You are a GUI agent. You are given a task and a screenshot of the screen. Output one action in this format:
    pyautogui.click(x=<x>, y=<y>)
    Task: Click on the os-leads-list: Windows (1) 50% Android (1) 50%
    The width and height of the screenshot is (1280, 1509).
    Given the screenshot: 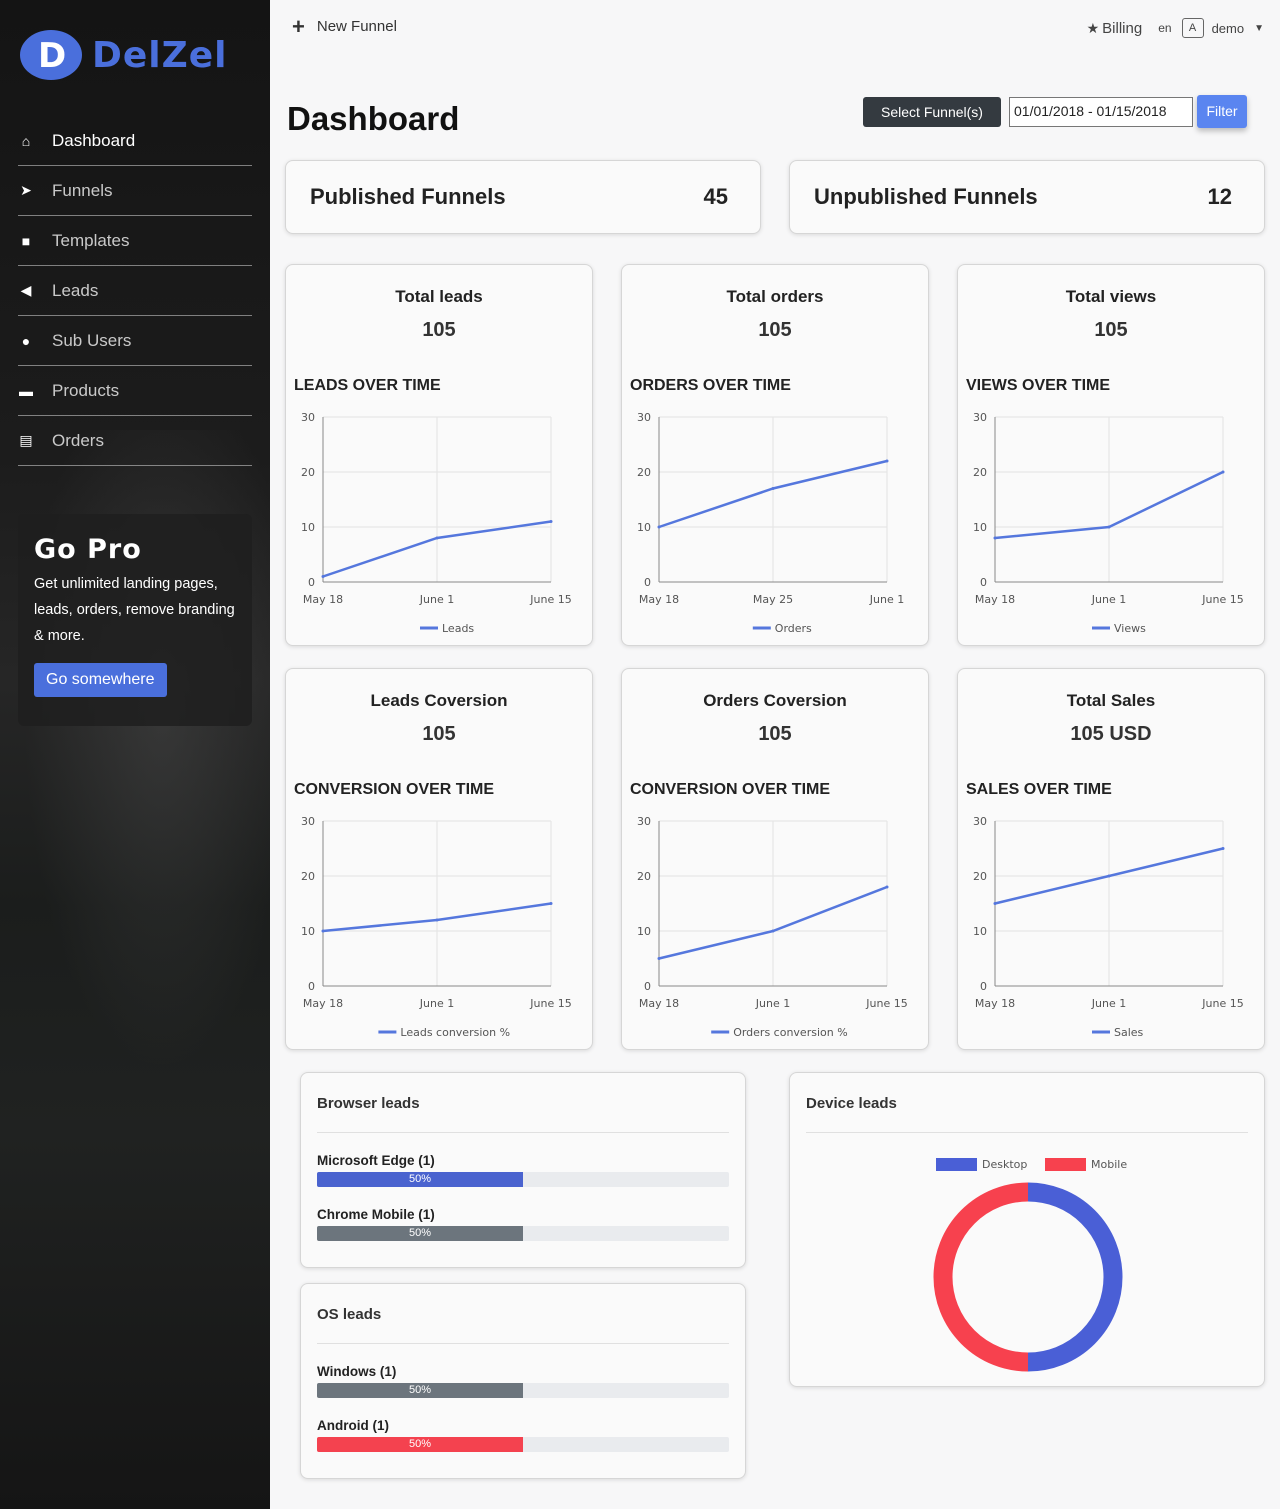 What is the action you would take?
    pyautogui.click(x=523, y=1408)
    